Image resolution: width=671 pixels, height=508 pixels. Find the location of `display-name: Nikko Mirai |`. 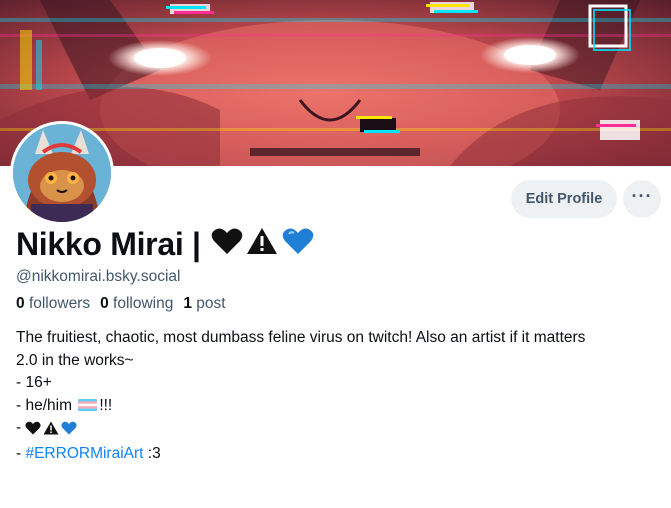

display-name: Nikko Mirai | is located at coordinates (165, 244).